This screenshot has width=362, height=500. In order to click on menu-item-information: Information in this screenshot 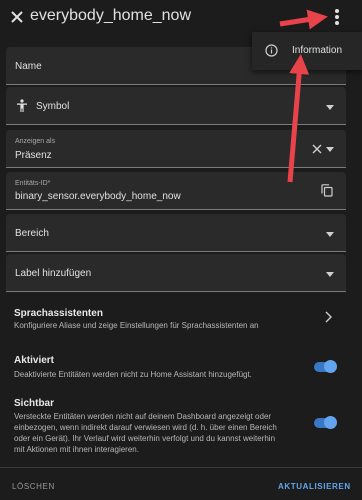, I will do `click(317, 50)`.